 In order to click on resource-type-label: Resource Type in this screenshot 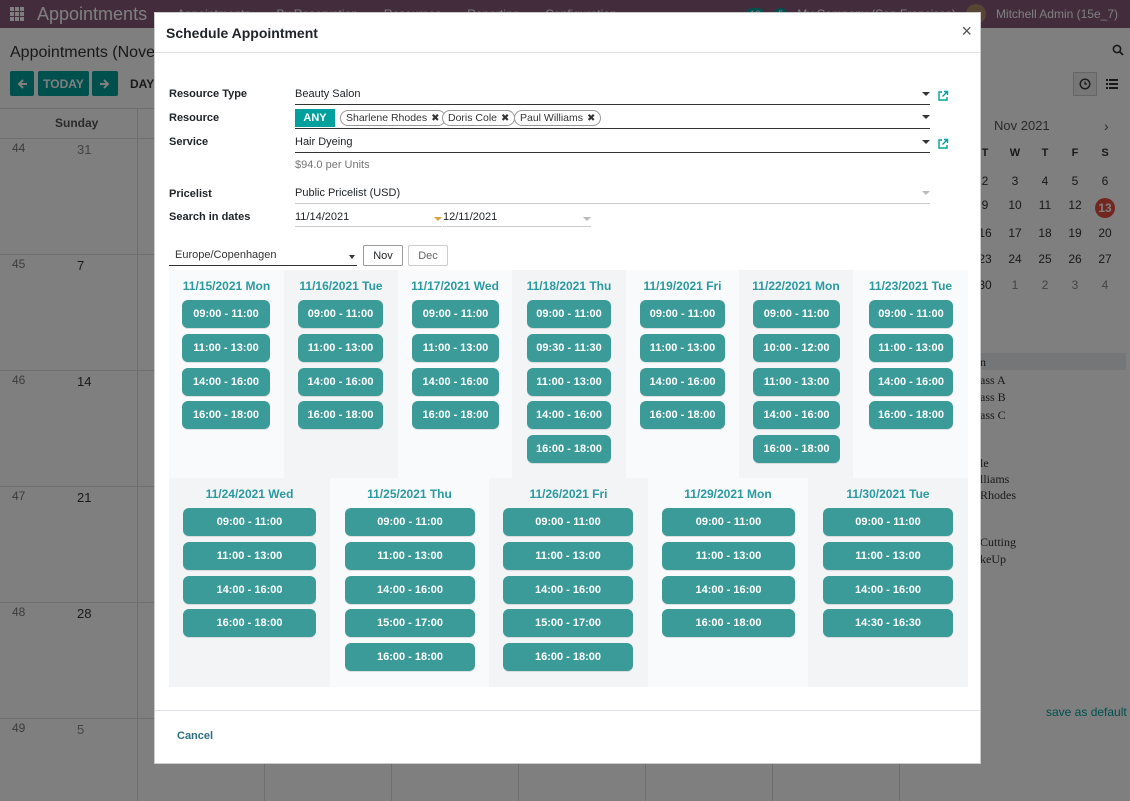, I will do `click(208, 94)`.